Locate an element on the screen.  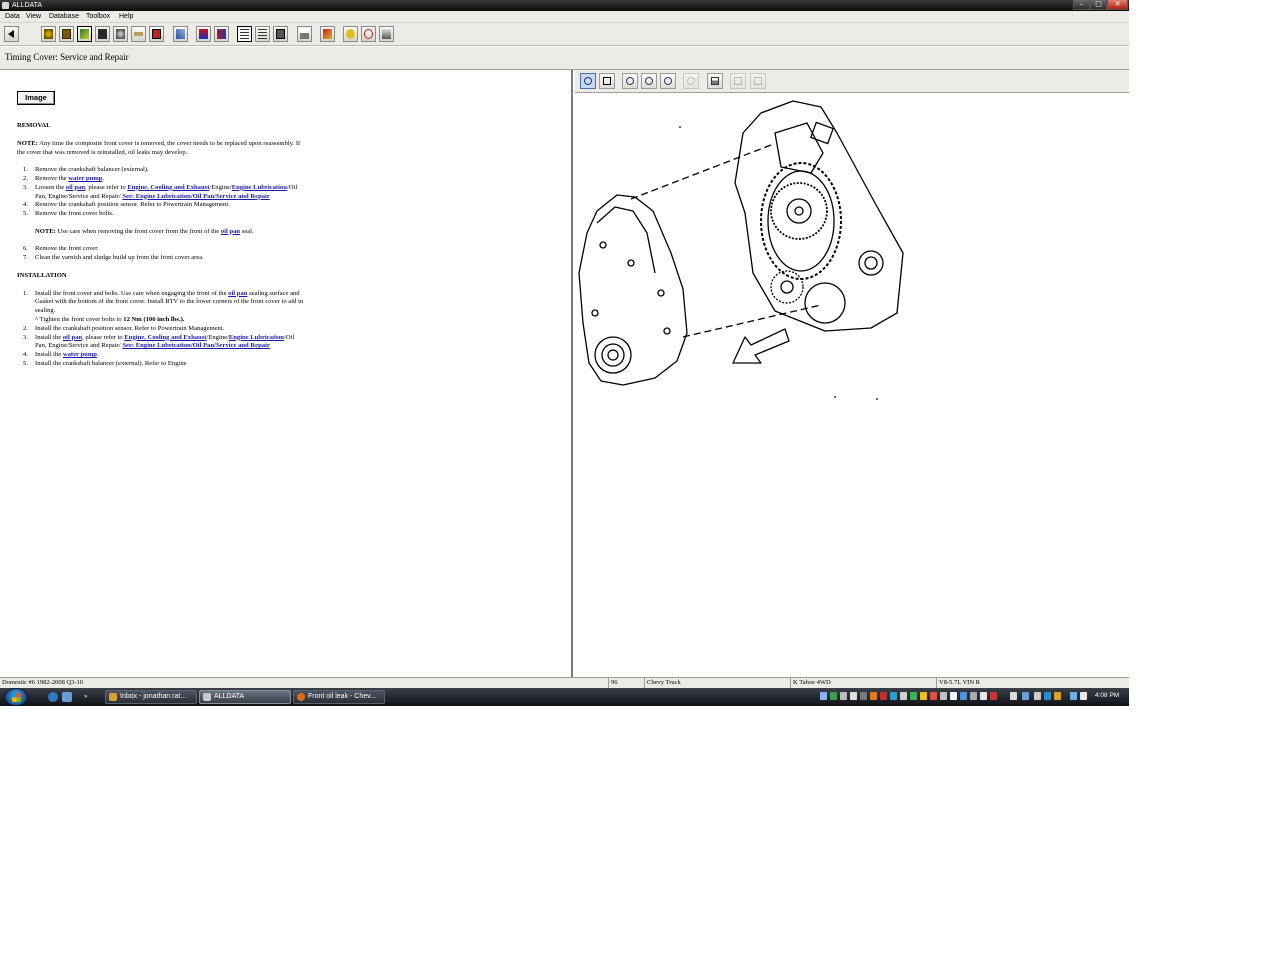
help-icon is located at coordinates (350, 34).